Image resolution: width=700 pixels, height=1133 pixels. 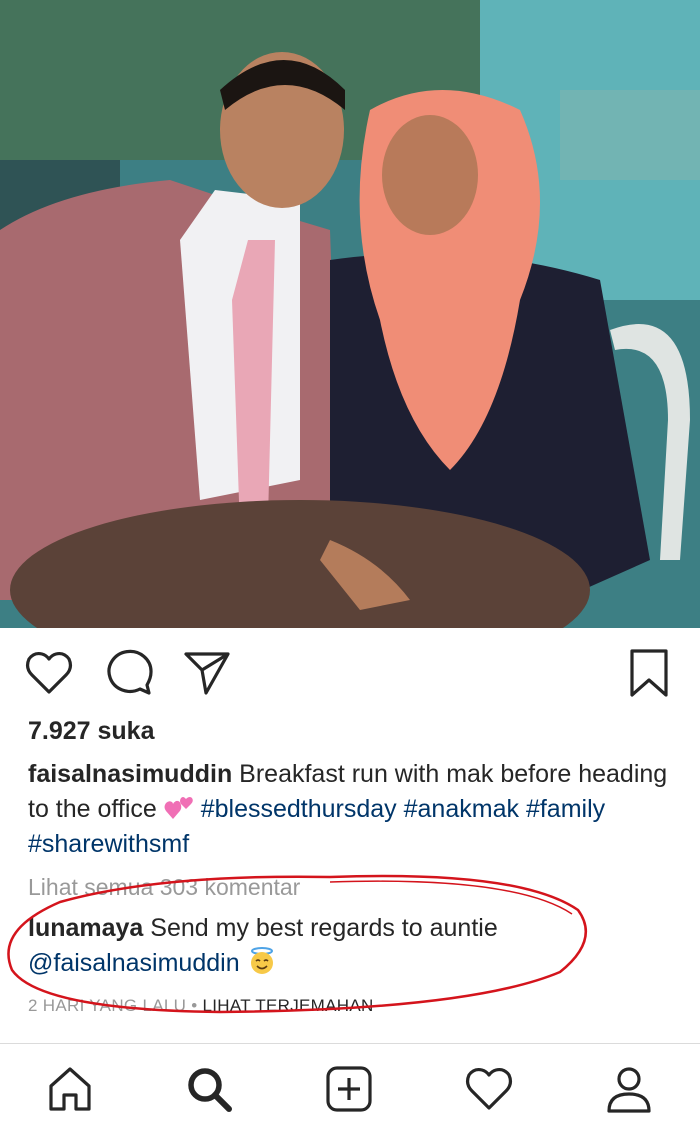 What do you see at coordinates (85, 928) in the screenshot?
I see `comment-username: lunamaya` at bounding box center [85, 928].